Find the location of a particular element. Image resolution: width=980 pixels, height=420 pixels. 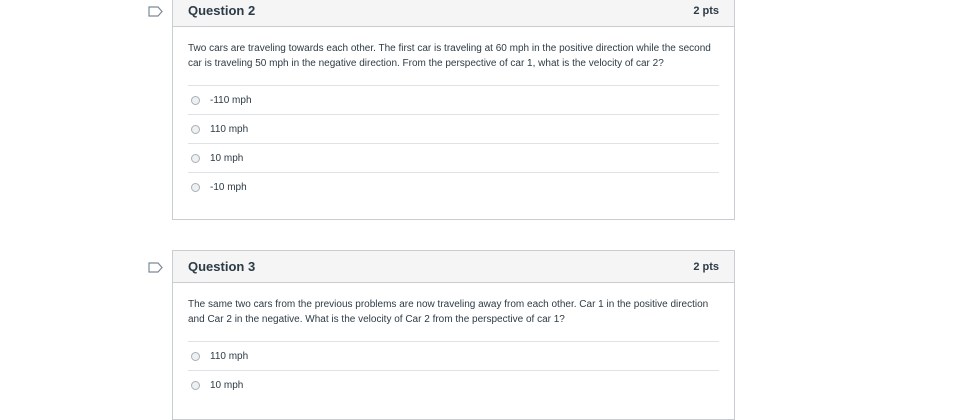

answer-label: -10 mph is located at coordinates (228, 187).